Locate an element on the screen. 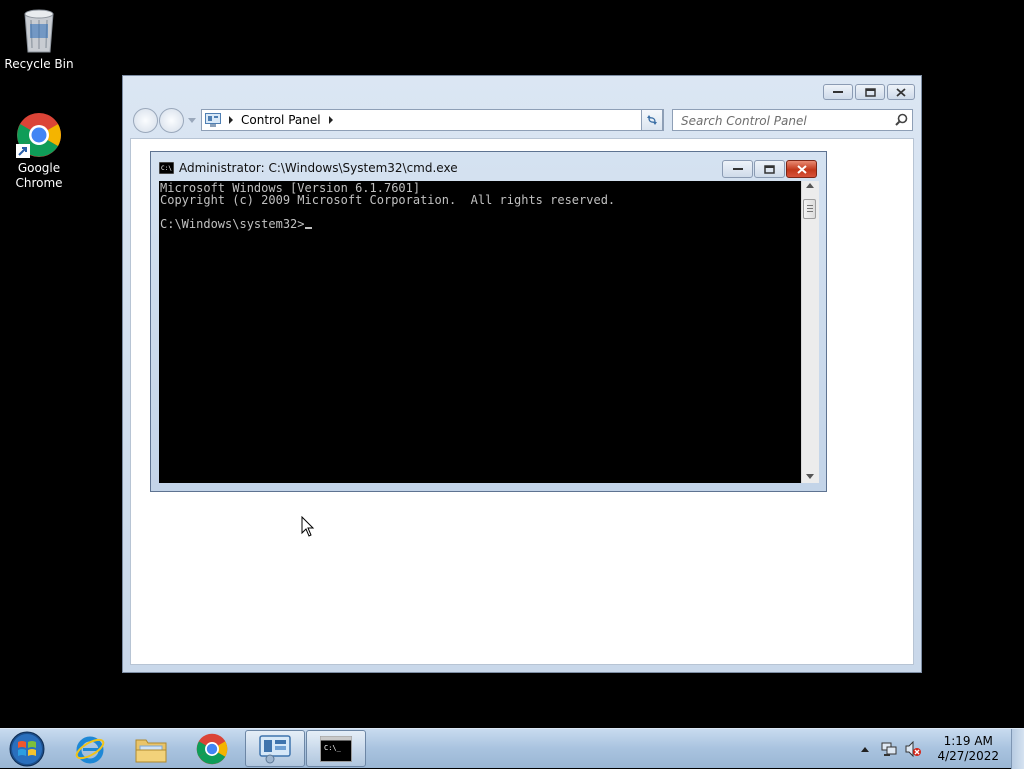 The height and width of the screenshot is (769, 1024). refresh-button is located at coordinates (652, 120).